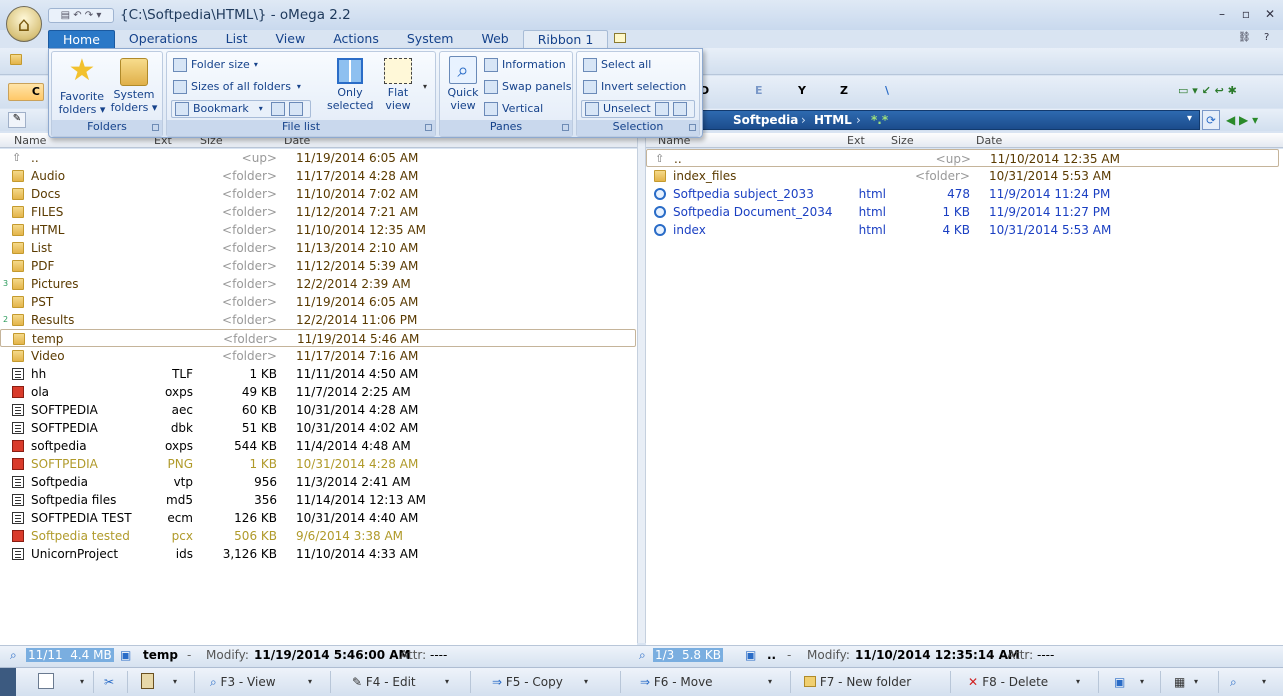  I want to click on f8-delete-button: ✕ F8 - Delete, so click(1008, 682).